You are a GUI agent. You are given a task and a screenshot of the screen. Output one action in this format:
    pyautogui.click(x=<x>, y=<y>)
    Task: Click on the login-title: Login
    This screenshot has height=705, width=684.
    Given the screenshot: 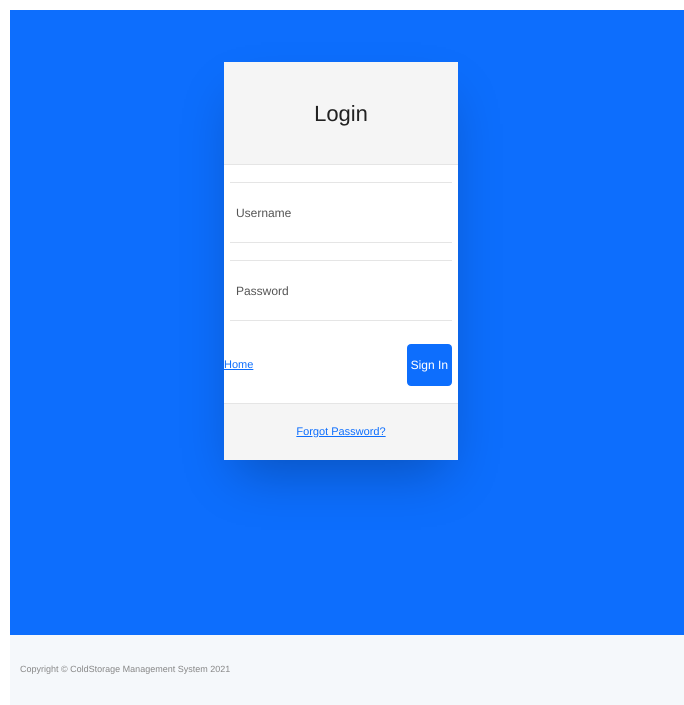 What is the action you would take?
    pyautogui.click(x=341, y=114)
    